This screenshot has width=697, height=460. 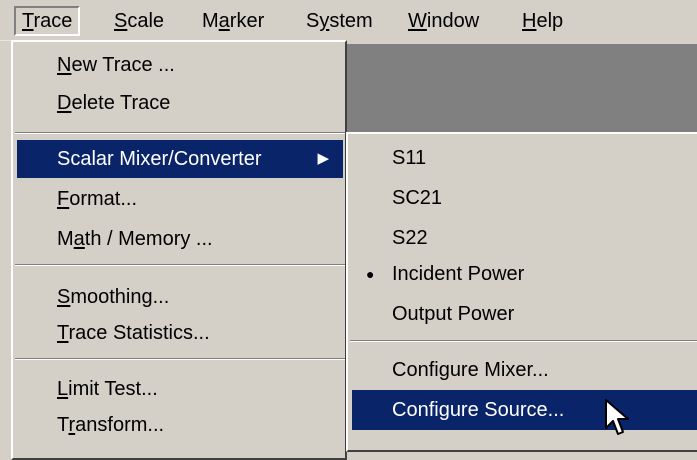 What do you see at coordinates (233, 21) in the screenshot?
I see `menu-marker: Marker` at bounding box center [233, 21].